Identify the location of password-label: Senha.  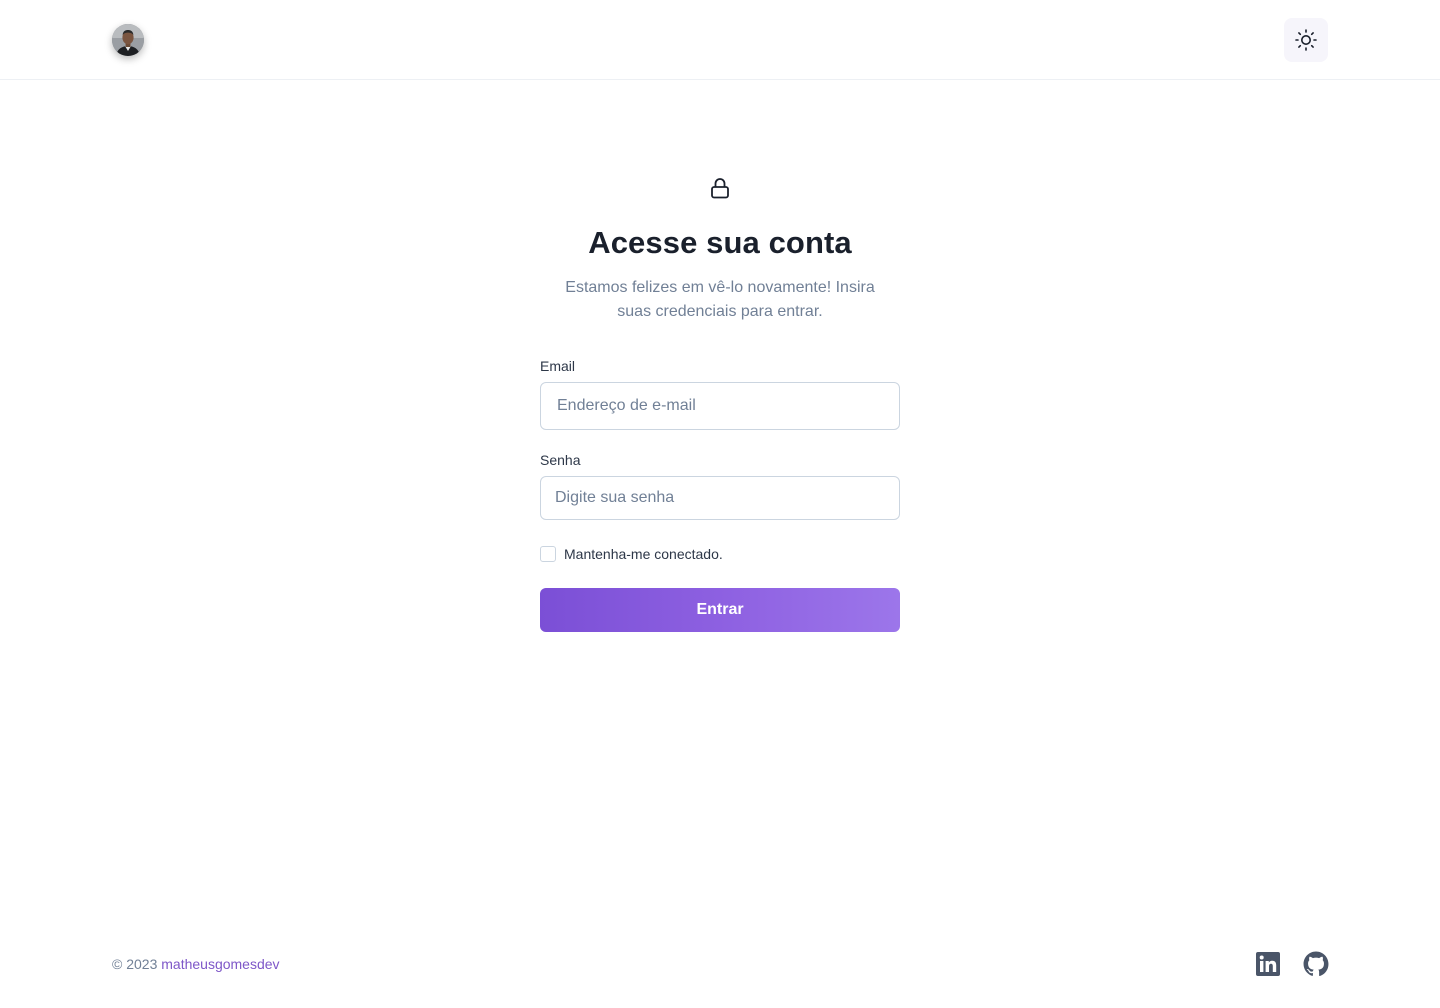
(560, 460).